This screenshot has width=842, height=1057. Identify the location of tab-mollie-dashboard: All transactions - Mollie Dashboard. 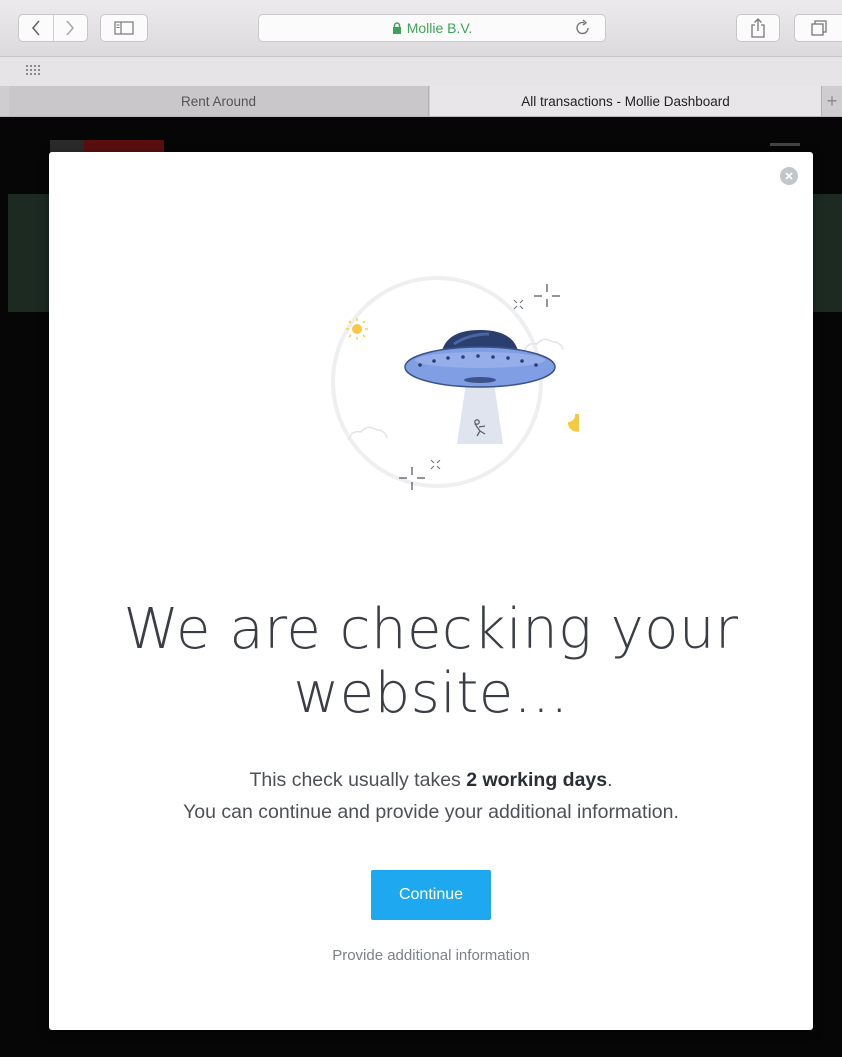
(626, 101).